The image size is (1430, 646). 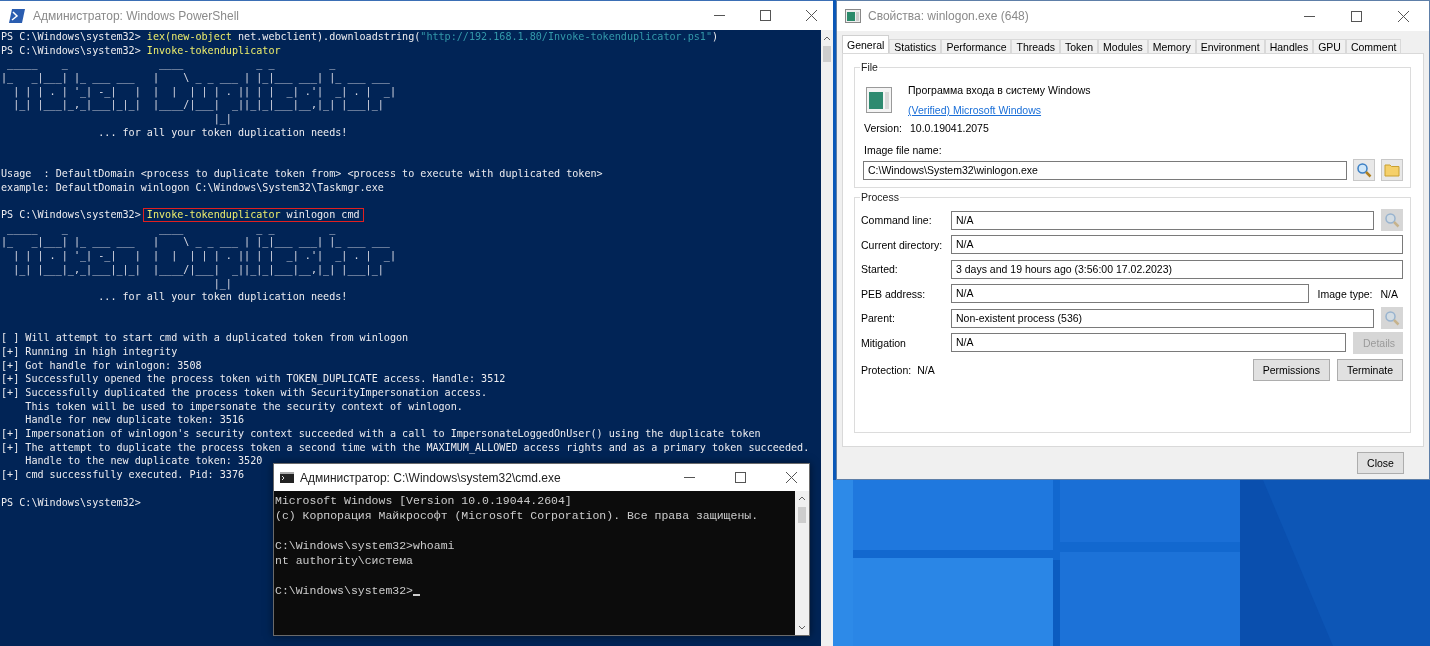 I want to click on console-line: [+] Successfully opened the process token with TOKEN_DUPLICATE access. Handle: 3512, so click(x=253, y=379).